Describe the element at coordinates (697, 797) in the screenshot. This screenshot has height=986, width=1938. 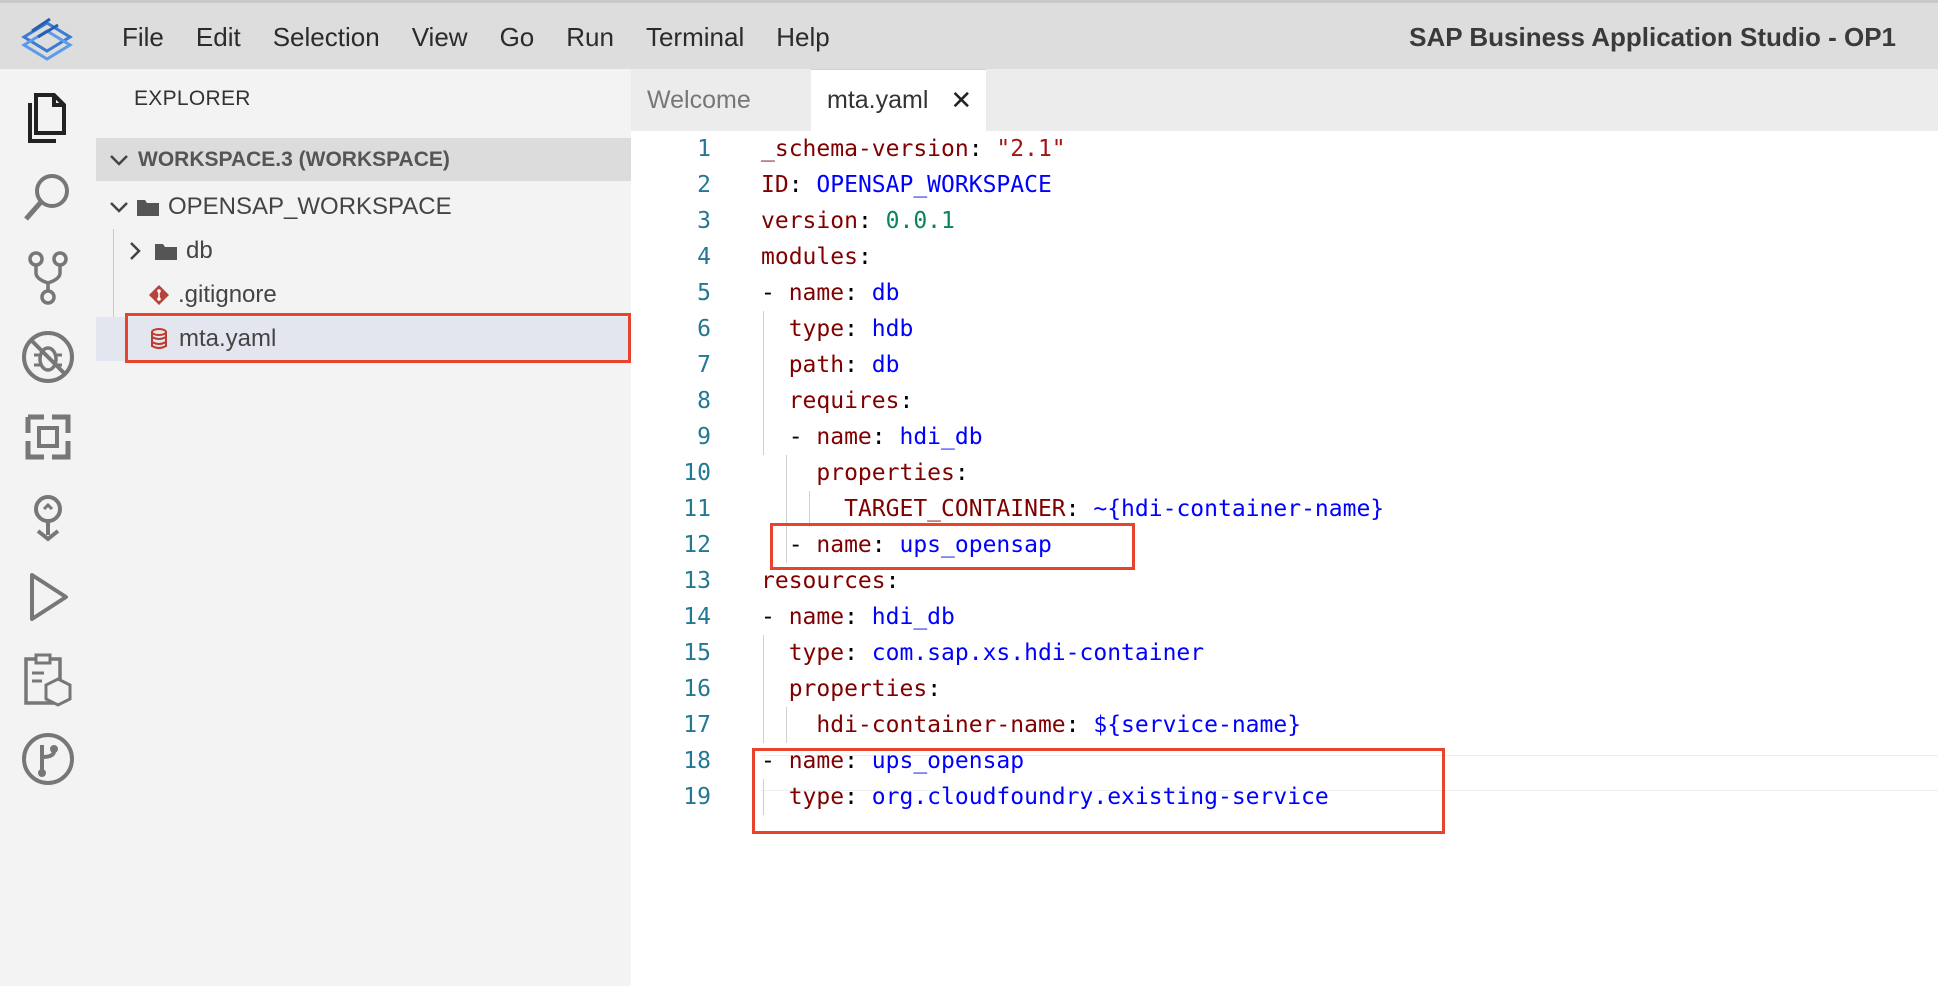
I see `line-number: 19` at that location.